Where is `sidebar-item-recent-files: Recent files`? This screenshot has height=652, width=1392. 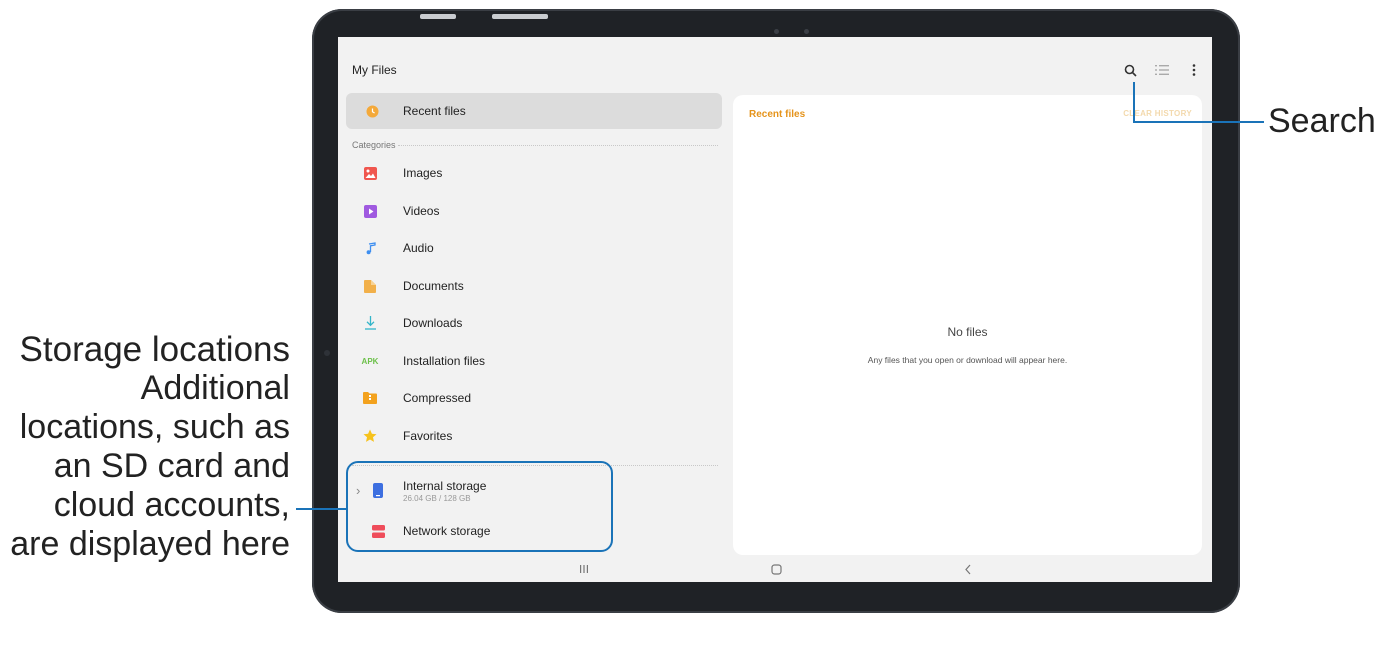 sidebar-item-recent-files: Recent files is located at coordinates (534, 111).